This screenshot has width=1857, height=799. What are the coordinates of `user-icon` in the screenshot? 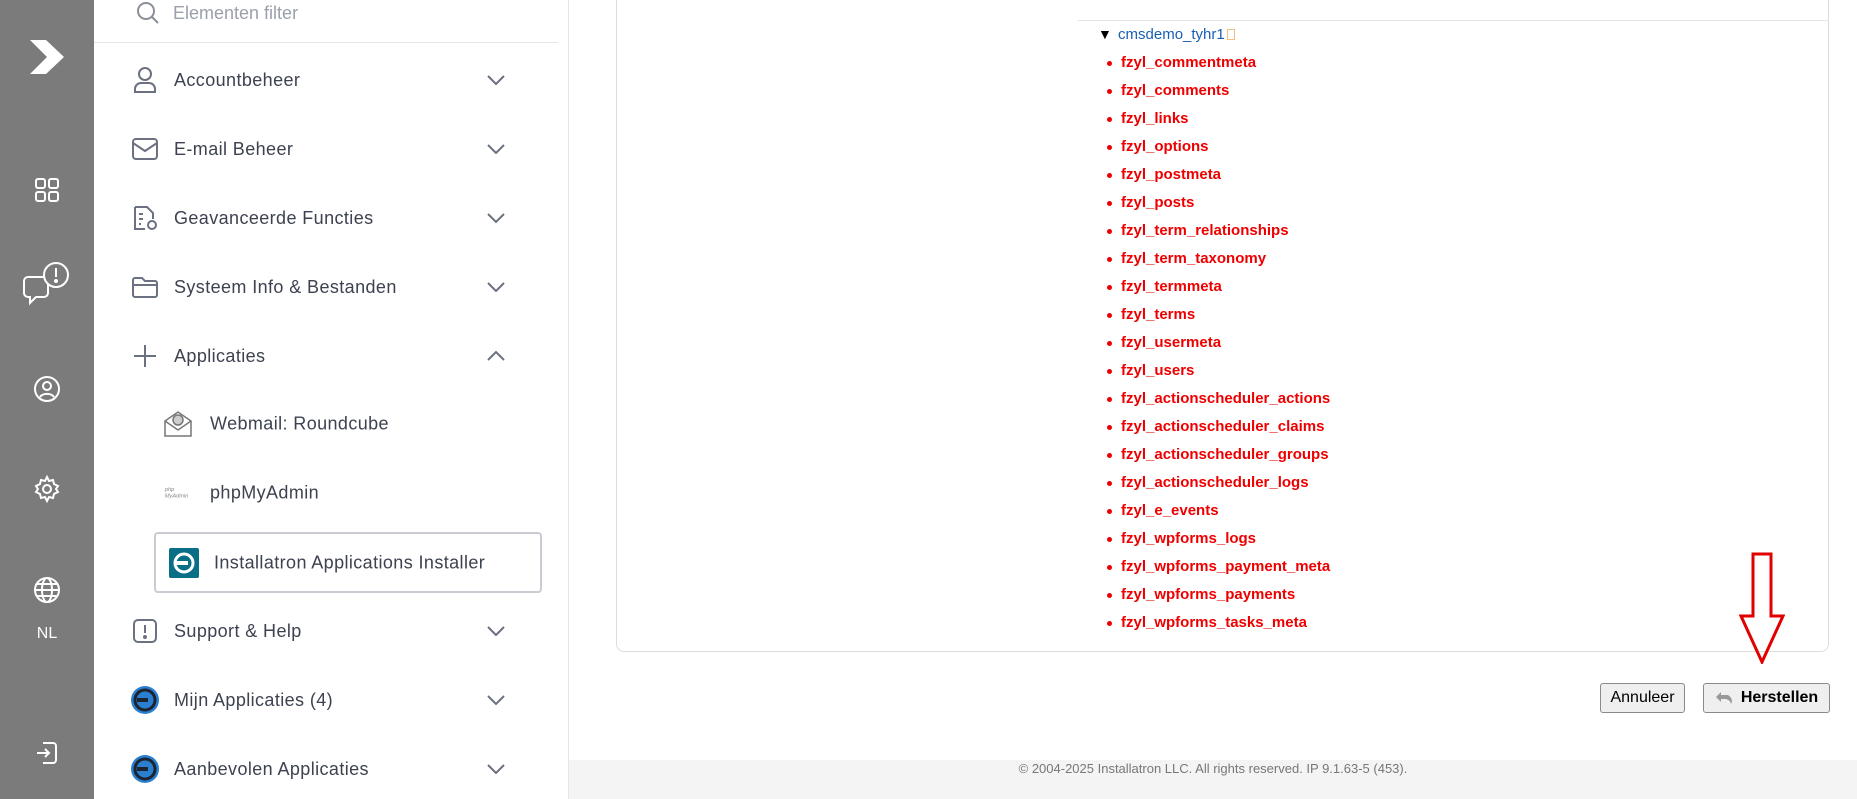 It's located at (145, 80).